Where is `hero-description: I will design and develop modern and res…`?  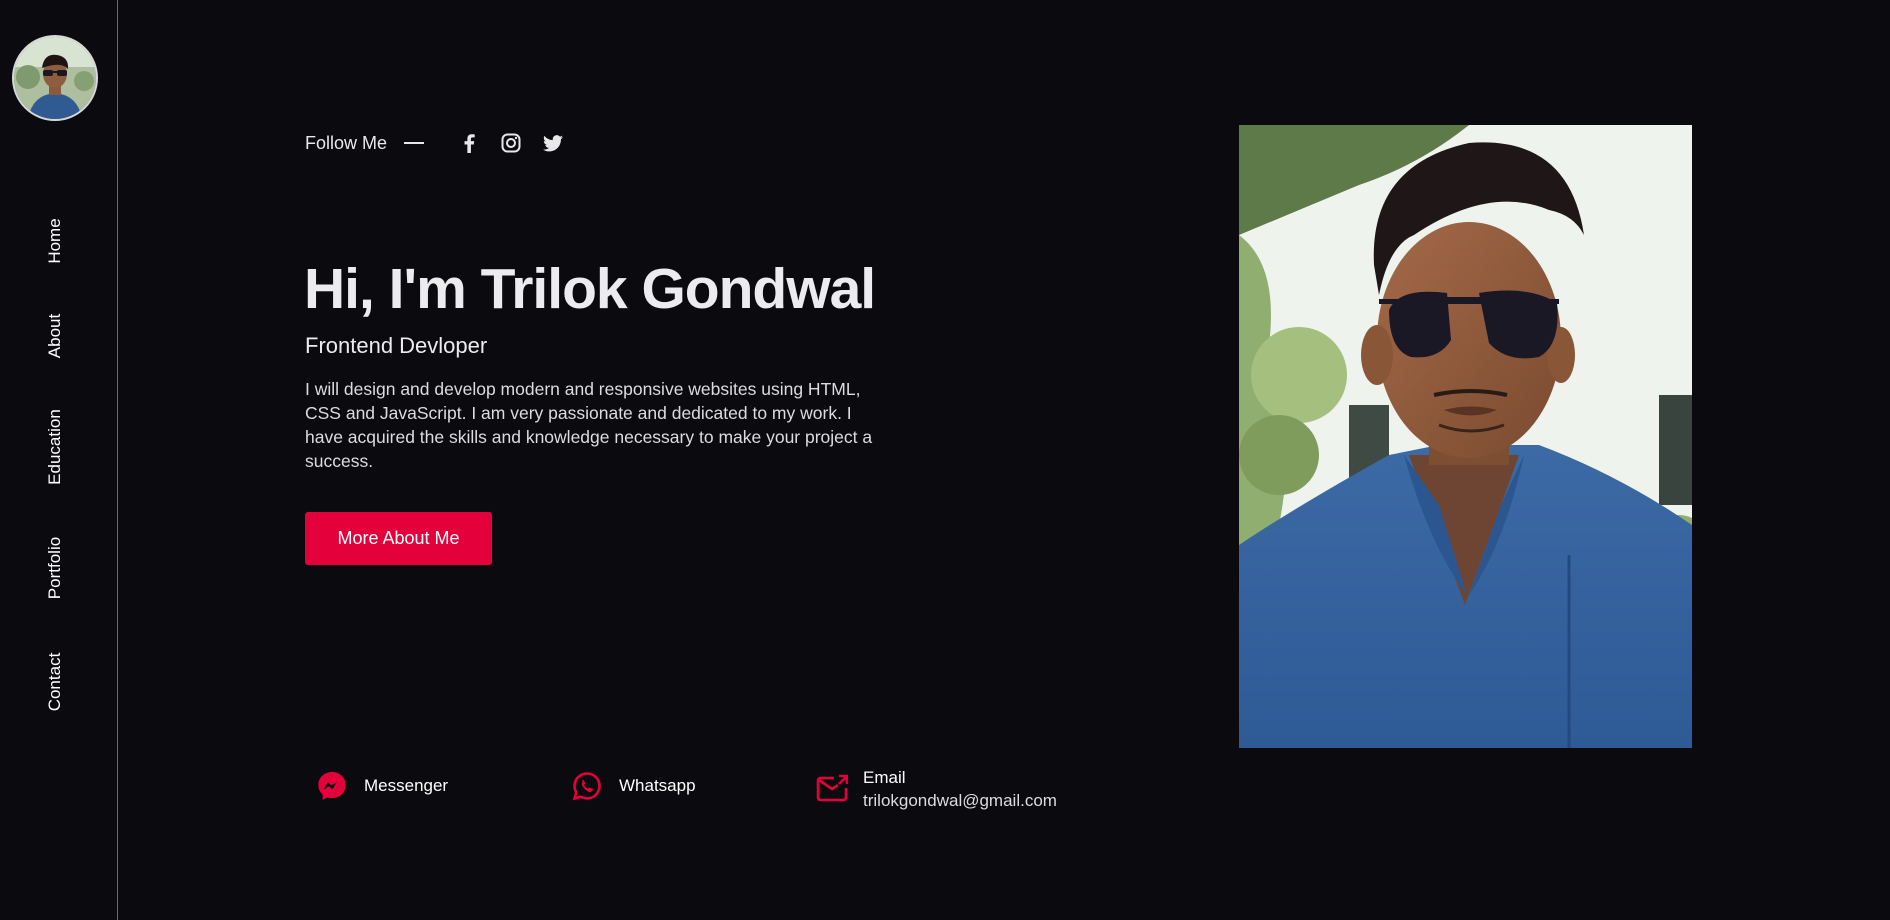 hero-description: I will design and develop modern and res… is located at coordinates (589, 425).